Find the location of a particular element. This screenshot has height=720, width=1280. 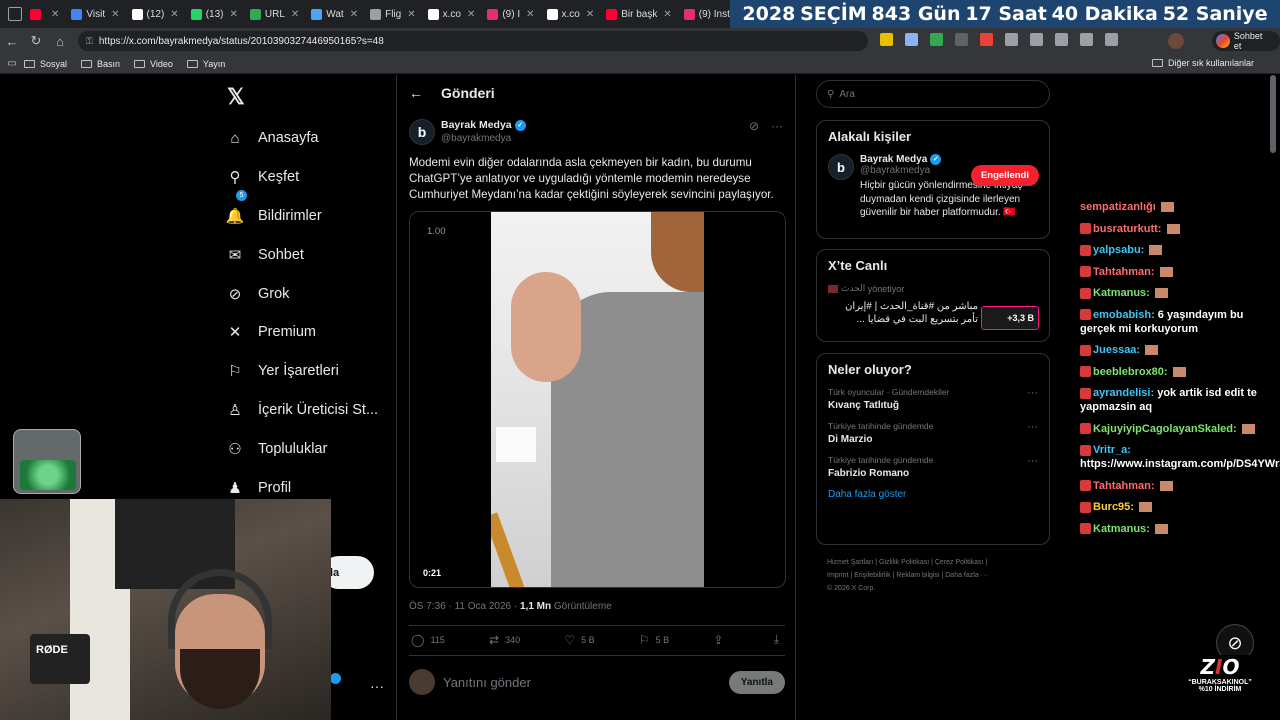

collections-icon is located at coordinates (1086, 39).